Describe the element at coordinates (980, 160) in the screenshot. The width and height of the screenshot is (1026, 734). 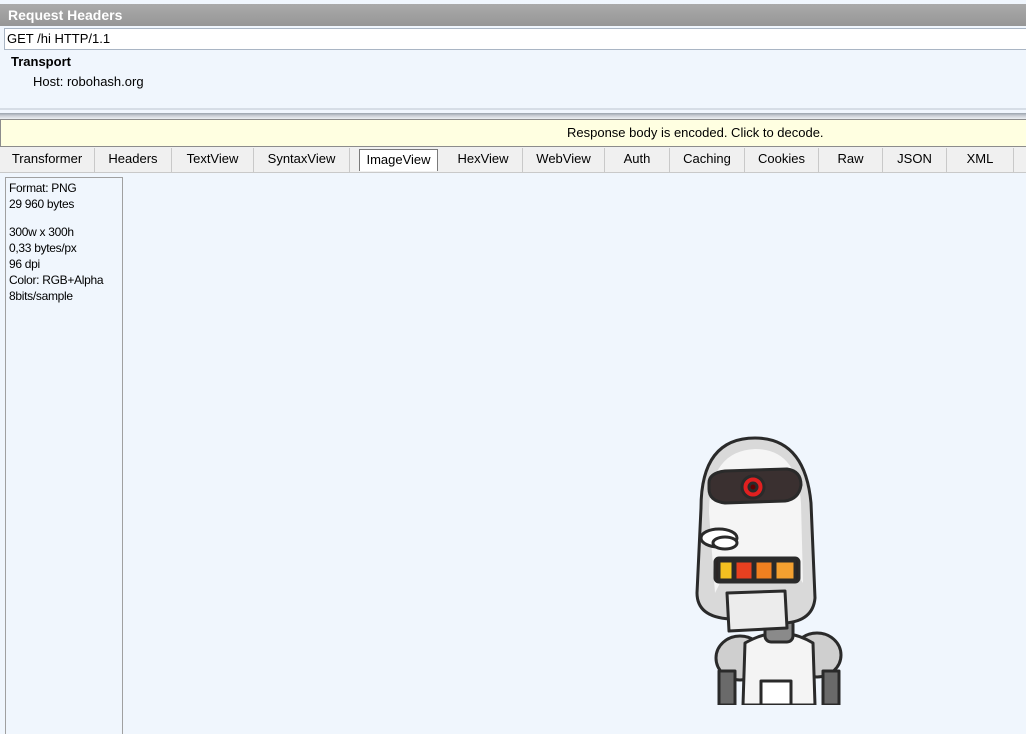
I see `tab-xml: XML` at that location.